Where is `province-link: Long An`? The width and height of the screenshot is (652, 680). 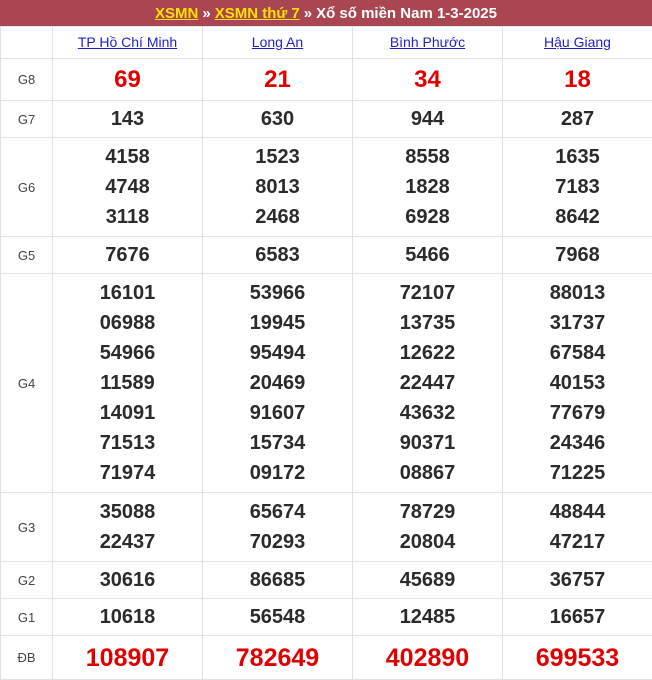 province-link: Long An is located at coordinates (277, 42).